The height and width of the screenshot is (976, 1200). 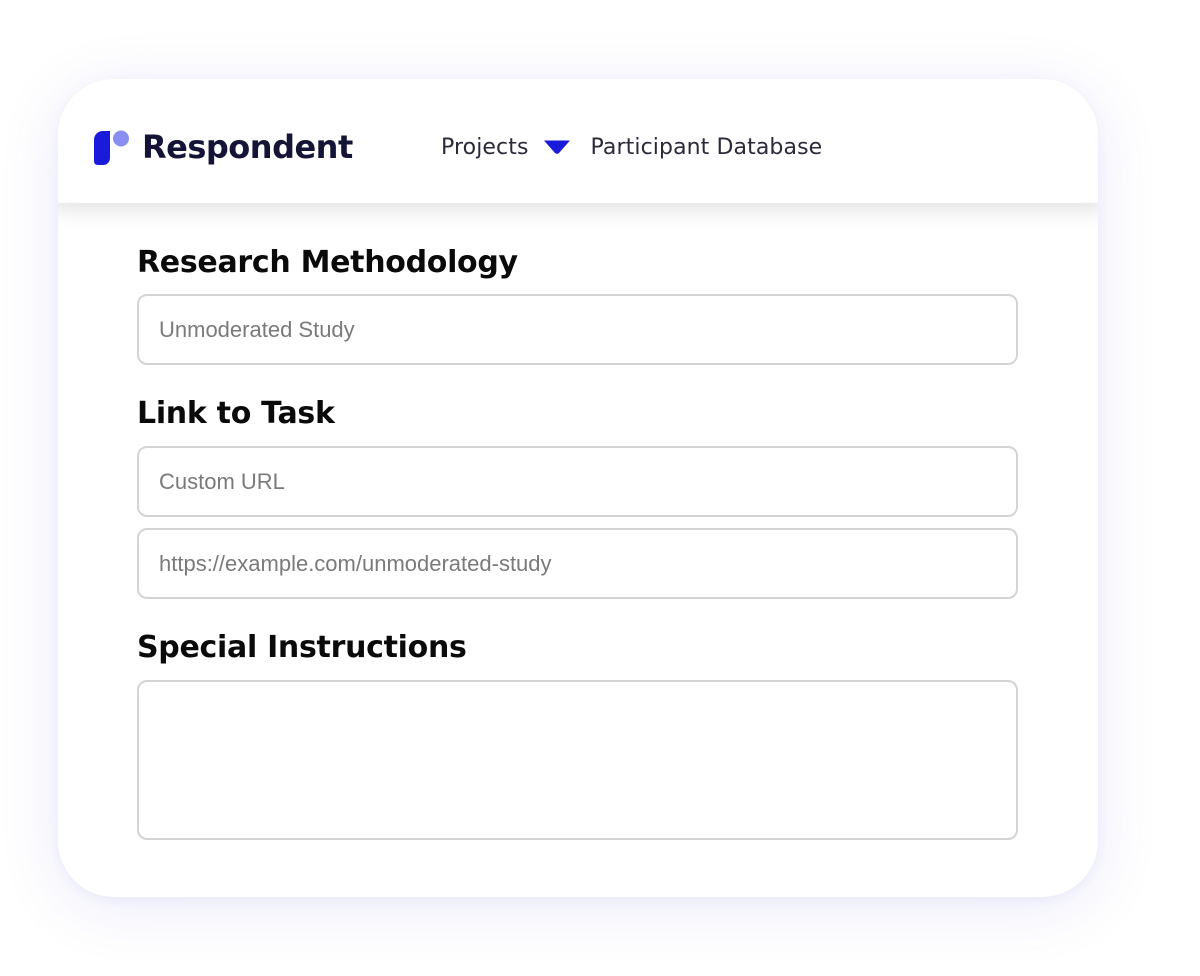 What do you see at coordinates (577, 563) in the screenshot?
I see `task-url-input` at bounding box center [577, 563].